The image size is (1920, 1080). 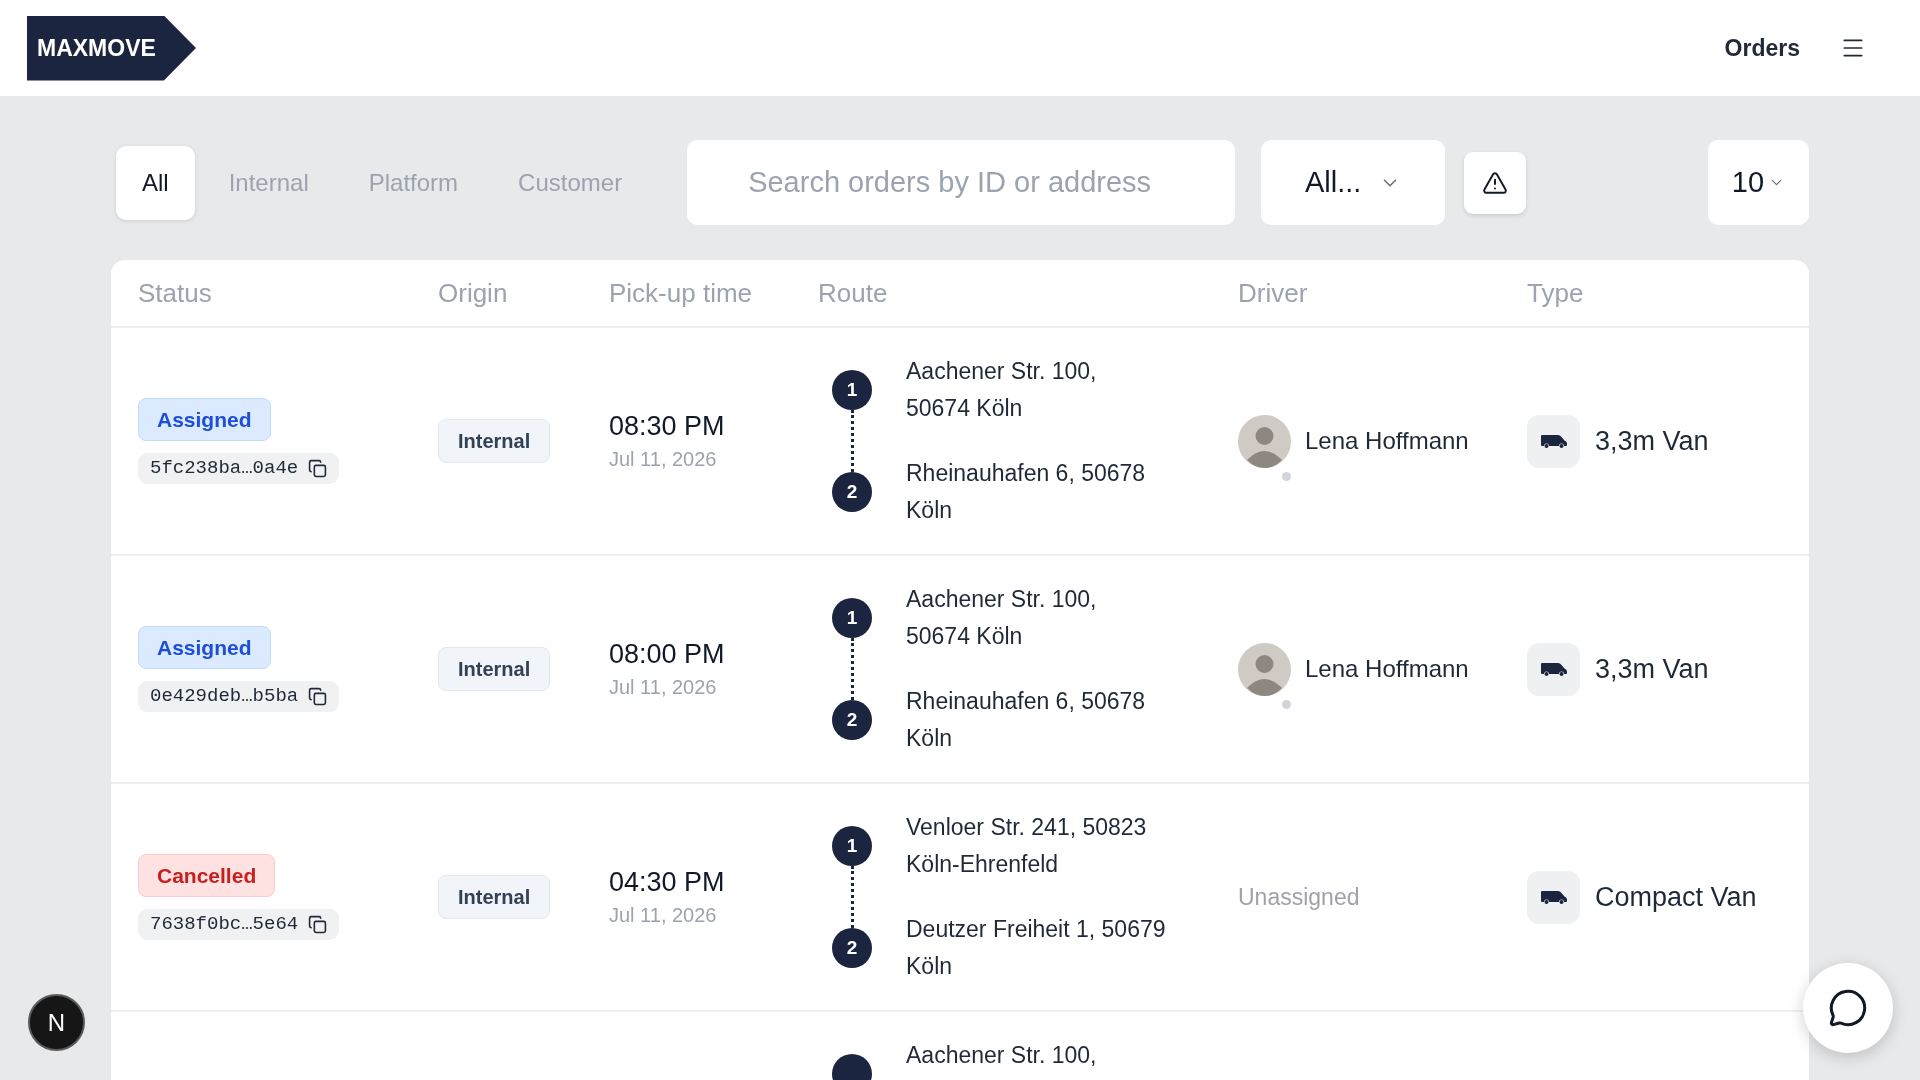 I want to click on column-header: Status, so click(x=175, y=293).